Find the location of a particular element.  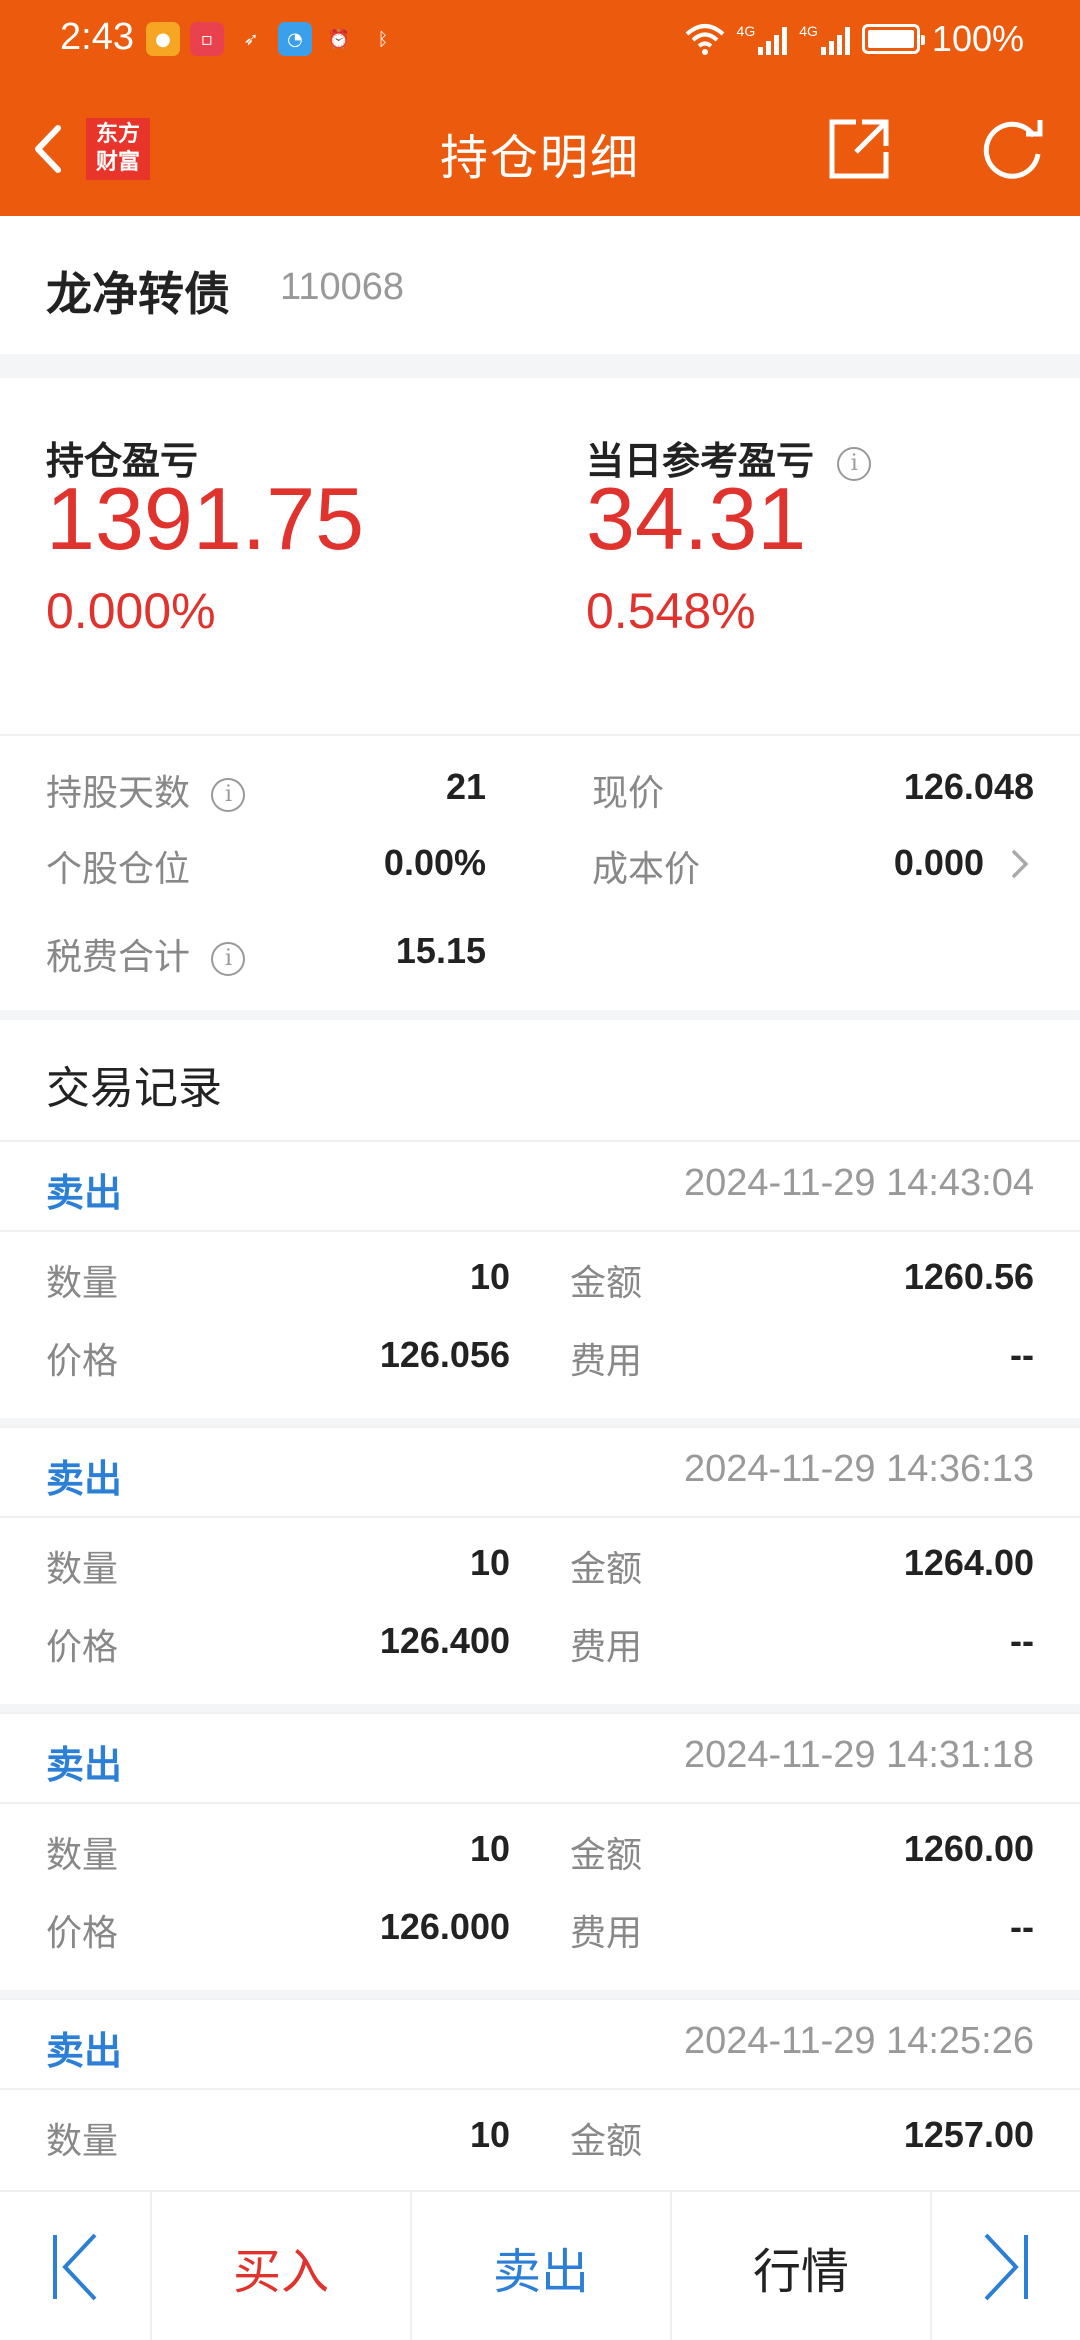

trade-record-header: 卖出 2024-11-29 14:31:18 is located at coordinates (540, 1758).